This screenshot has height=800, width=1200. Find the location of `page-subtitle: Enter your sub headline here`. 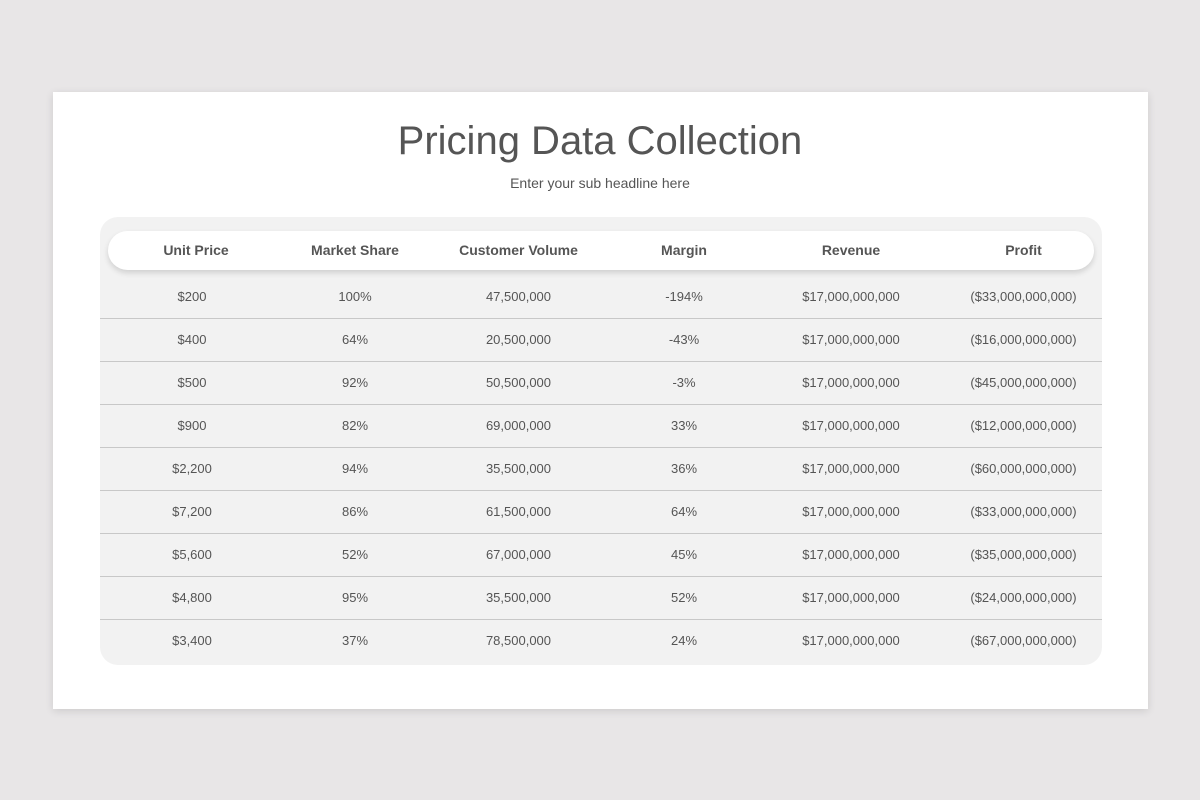

page-subtitle: Enter your sub headline here is located at coordinates (600, 183).